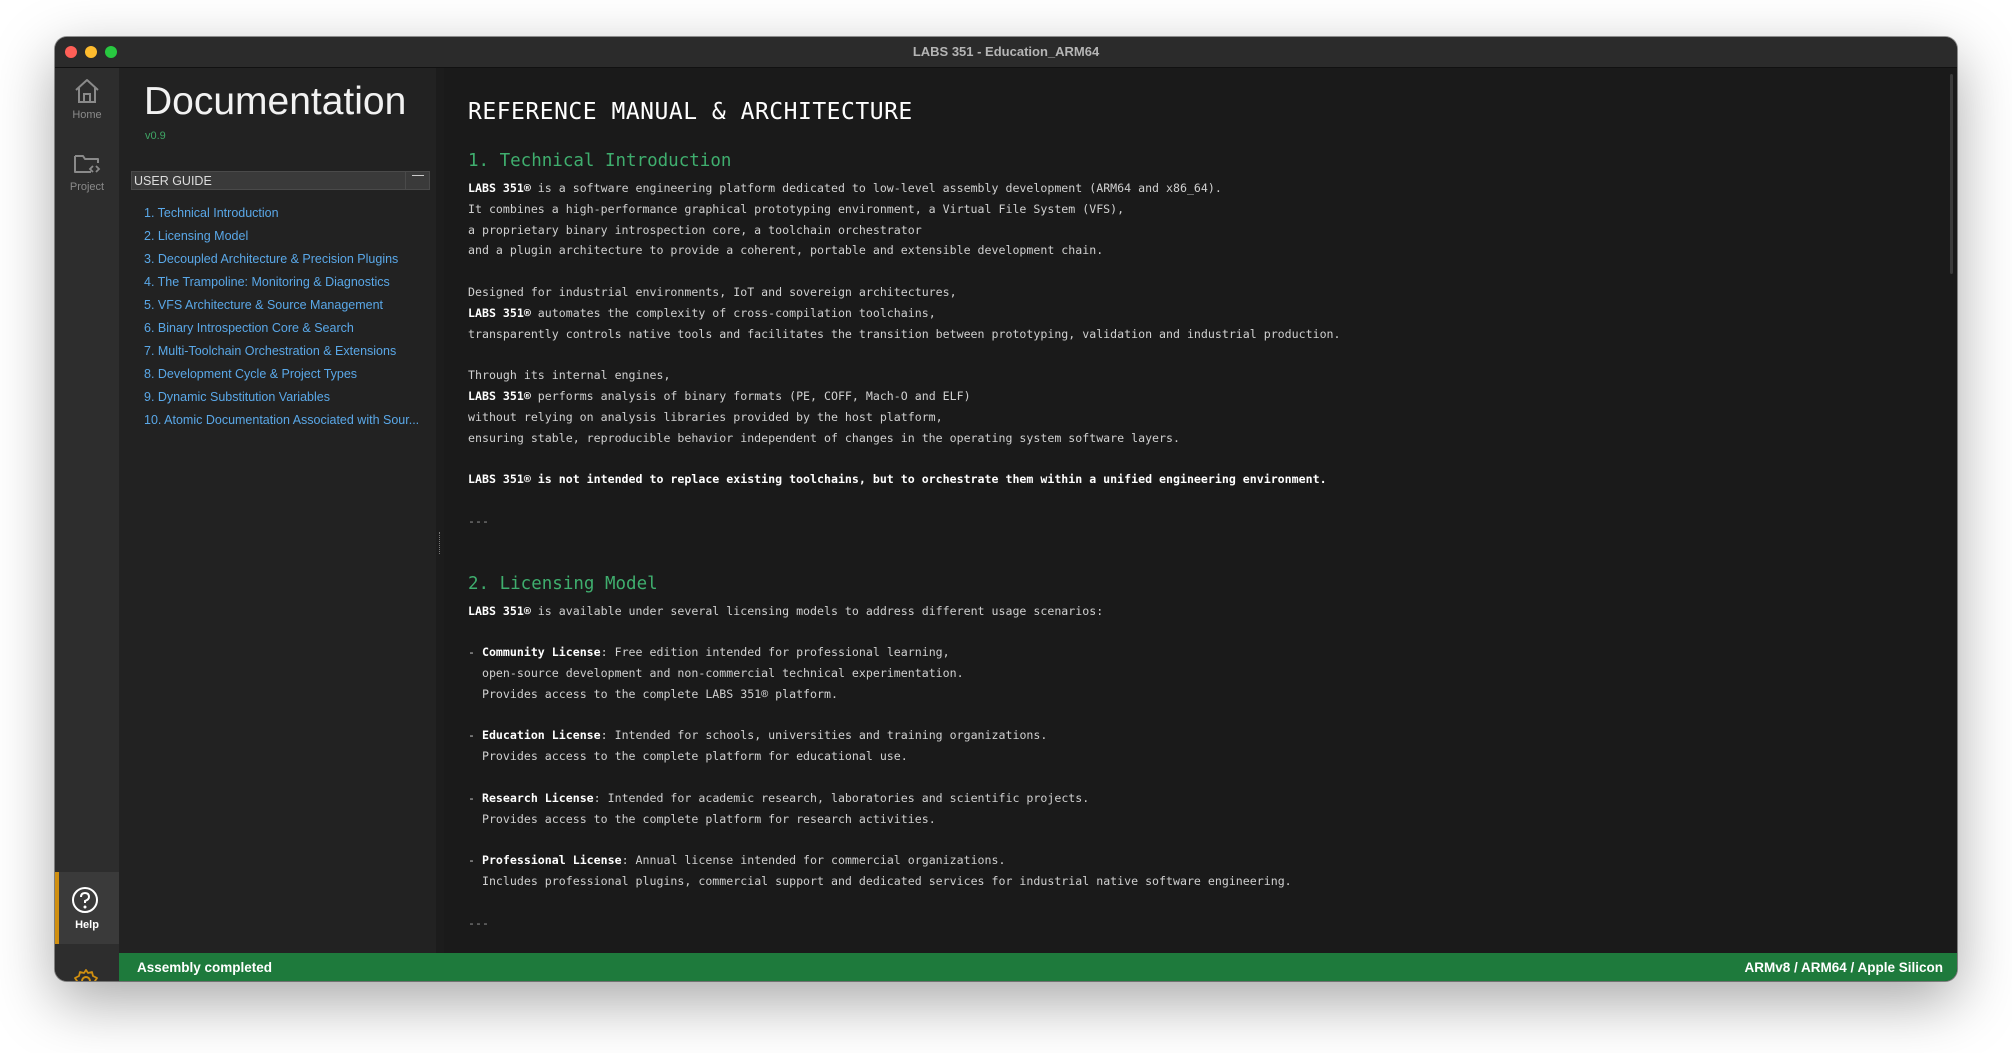  Describe the element at coordinates (280, 180) in the screenshot. I see `user-guide-section-header: USER GUIDE` at that location.